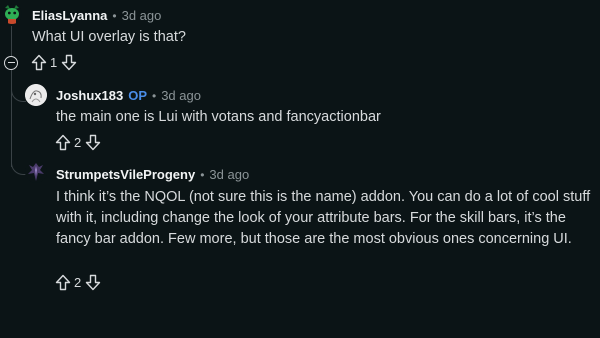  I want to click on username: StrumpetsVileProgeny, so click(125, 174).